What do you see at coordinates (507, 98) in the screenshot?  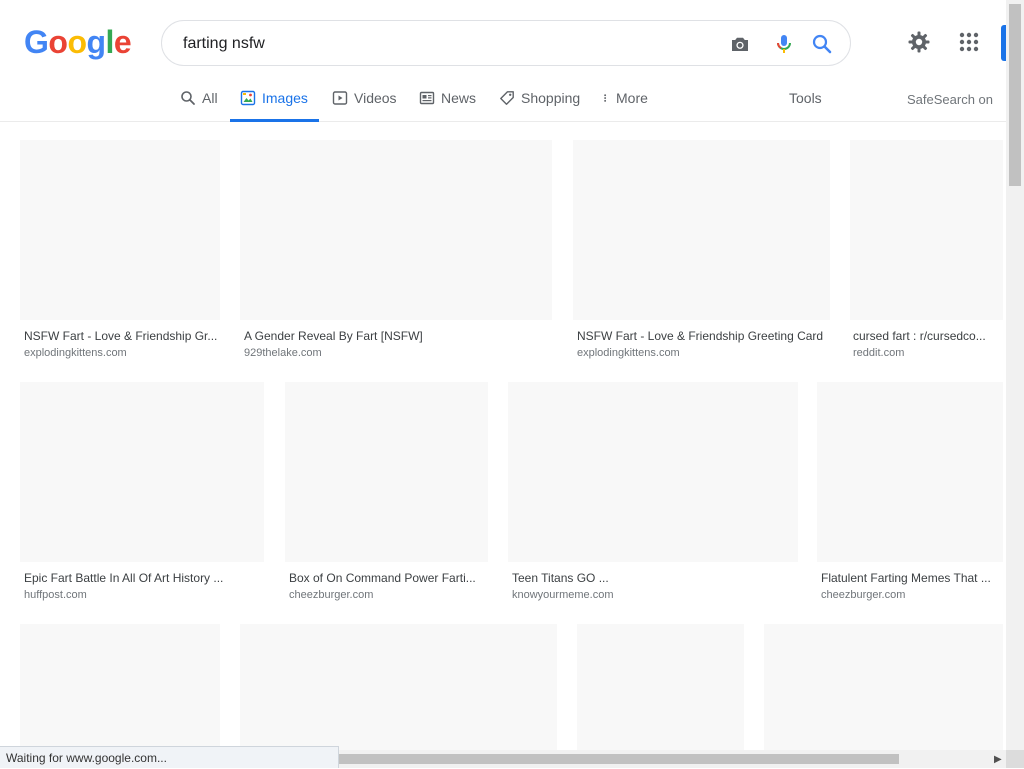 I see `tag-icon` at bounding box center [507, 98].